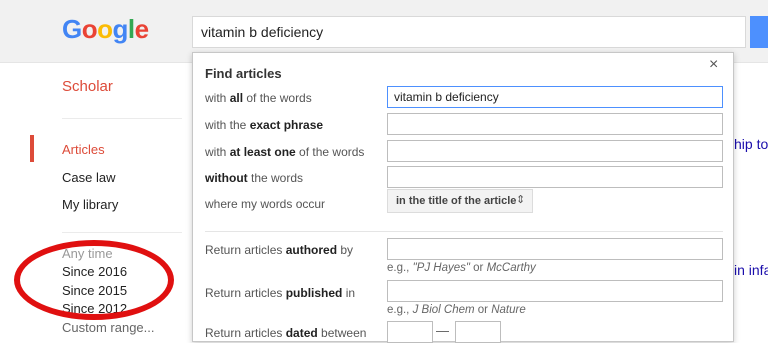 The width and height of the screenshot is (768, 343). I want to click on published-label: Return articles published in, so click(280, 293).